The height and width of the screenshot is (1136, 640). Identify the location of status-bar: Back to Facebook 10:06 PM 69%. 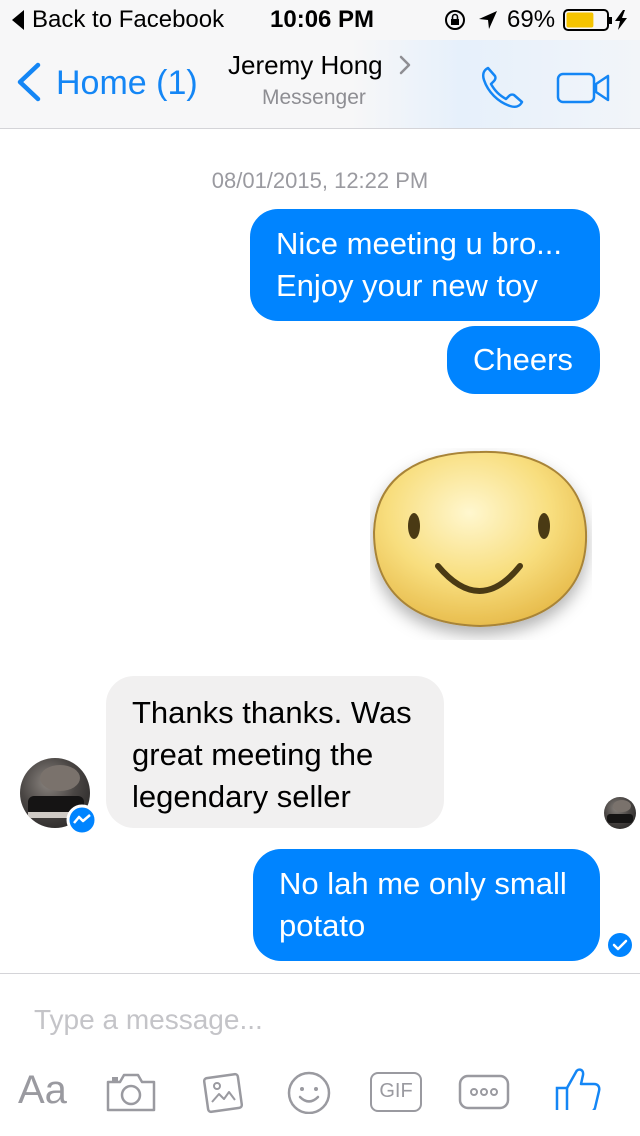
(320, 20).